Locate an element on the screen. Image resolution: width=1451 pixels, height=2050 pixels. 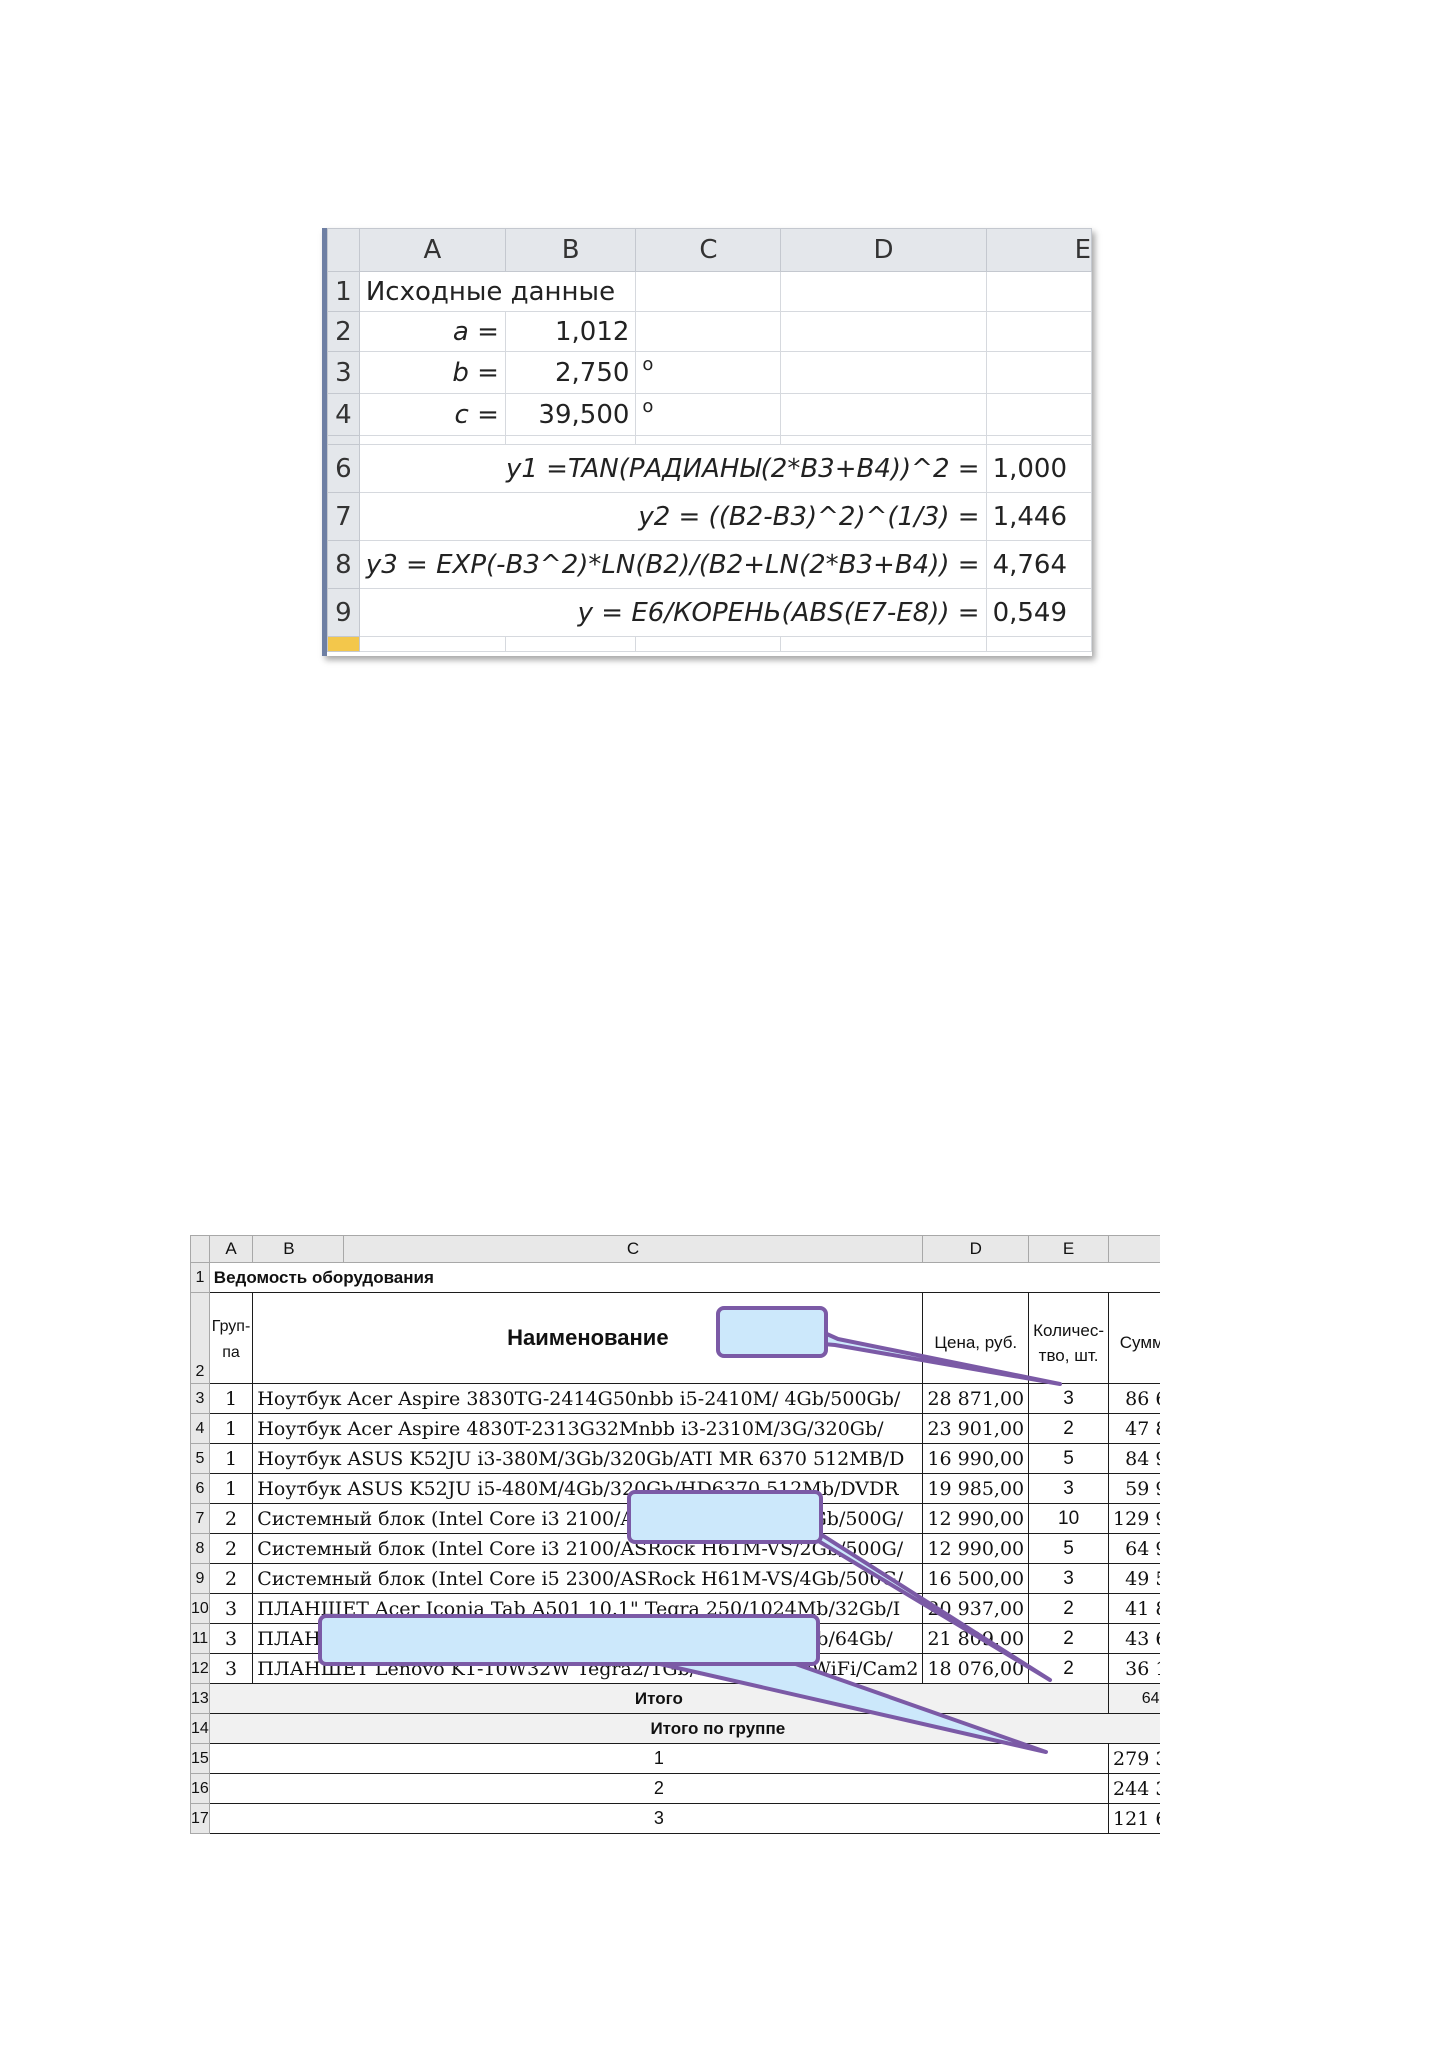
cell-e1 is located at coordinates (1038, 291).